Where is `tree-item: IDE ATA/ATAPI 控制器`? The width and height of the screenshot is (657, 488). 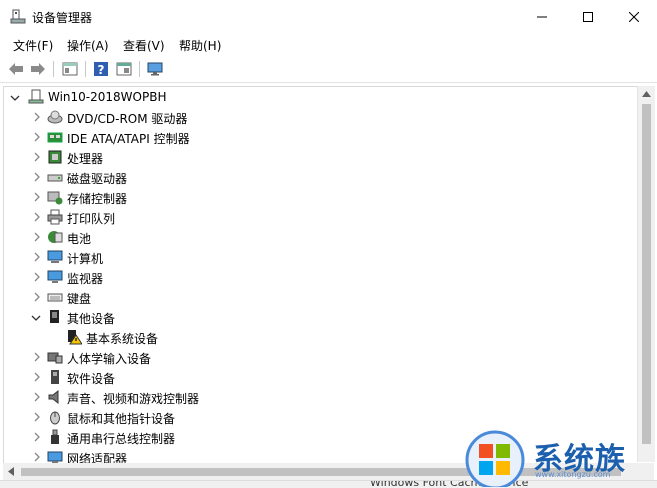 tree-item: IDE ATA/ATAPI 控制器 is located at coordinates (321, 137).